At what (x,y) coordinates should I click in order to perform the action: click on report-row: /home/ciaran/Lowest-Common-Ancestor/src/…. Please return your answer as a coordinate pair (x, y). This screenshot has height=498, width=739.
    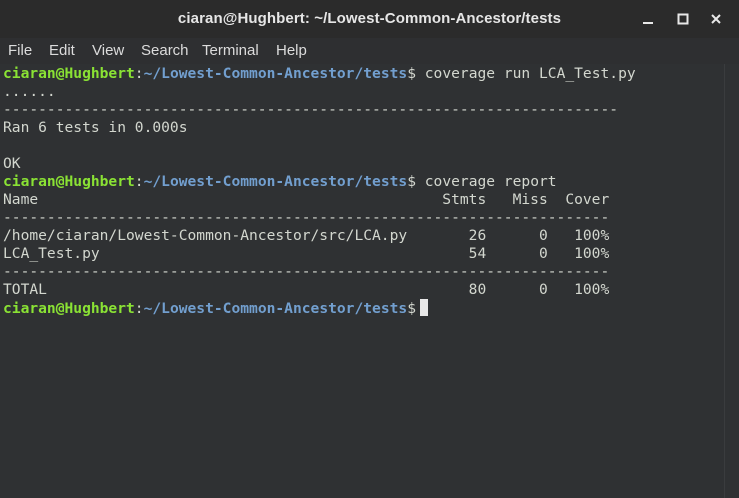
    Looking at the image, I should click on (306, 235).